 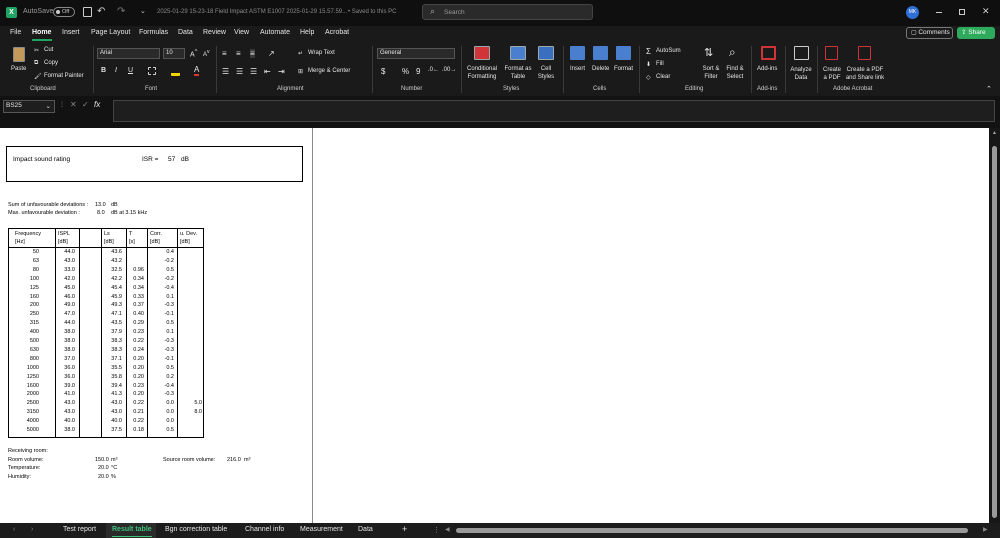 What do you see at coordinates (864, 53) in the screenshot?
I see `create-share-pdf-icon` at bounding box center [864, 53].